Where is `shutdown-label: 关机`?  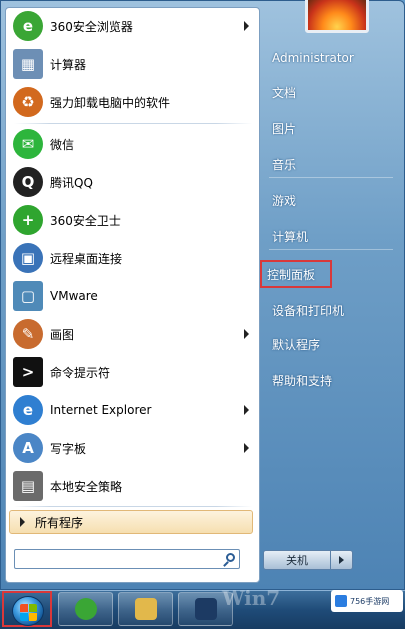 shutdown-label: 关机 is located at coordinates (297, 560).